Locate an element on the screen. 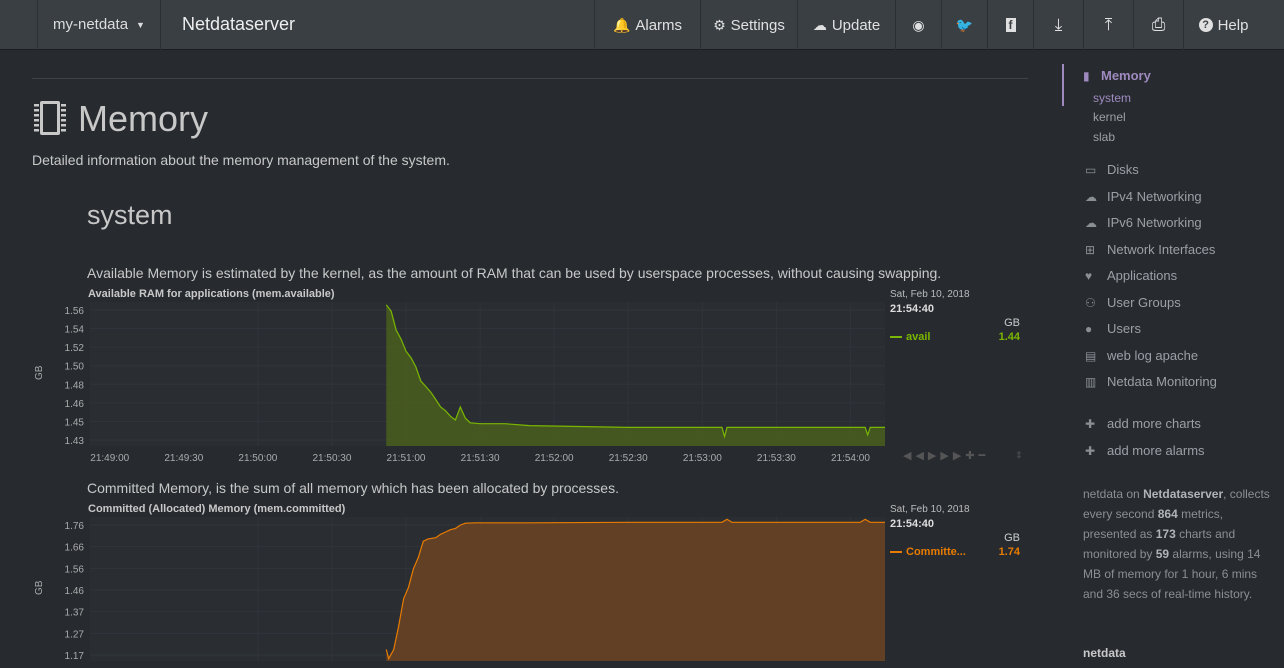  sitemap-icon: ⊞ is located at coordinates (1090, 249).